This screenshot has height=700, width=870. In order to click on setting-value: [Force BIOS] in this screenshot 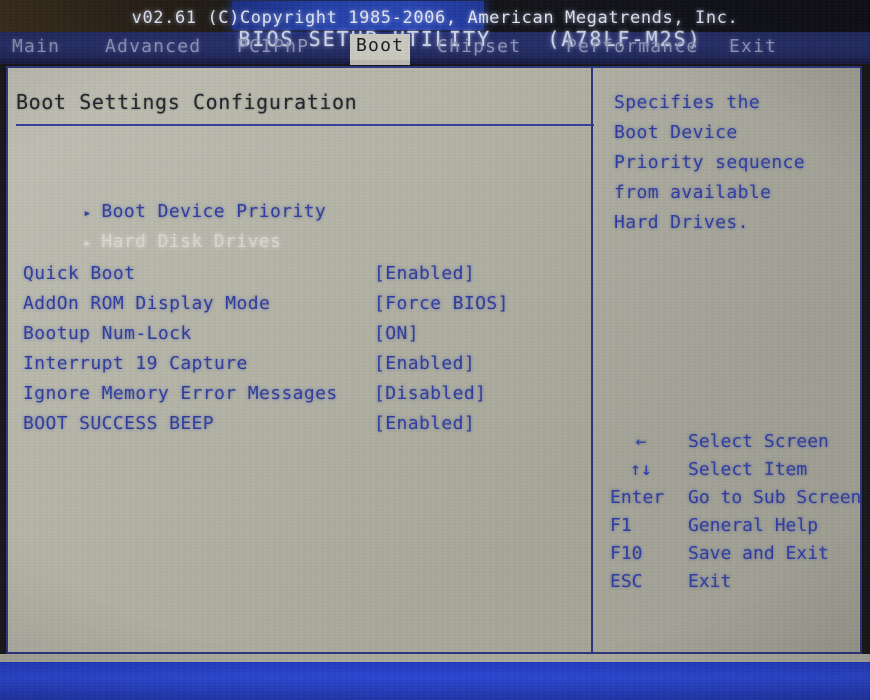, I will do `click(441, 303)`.